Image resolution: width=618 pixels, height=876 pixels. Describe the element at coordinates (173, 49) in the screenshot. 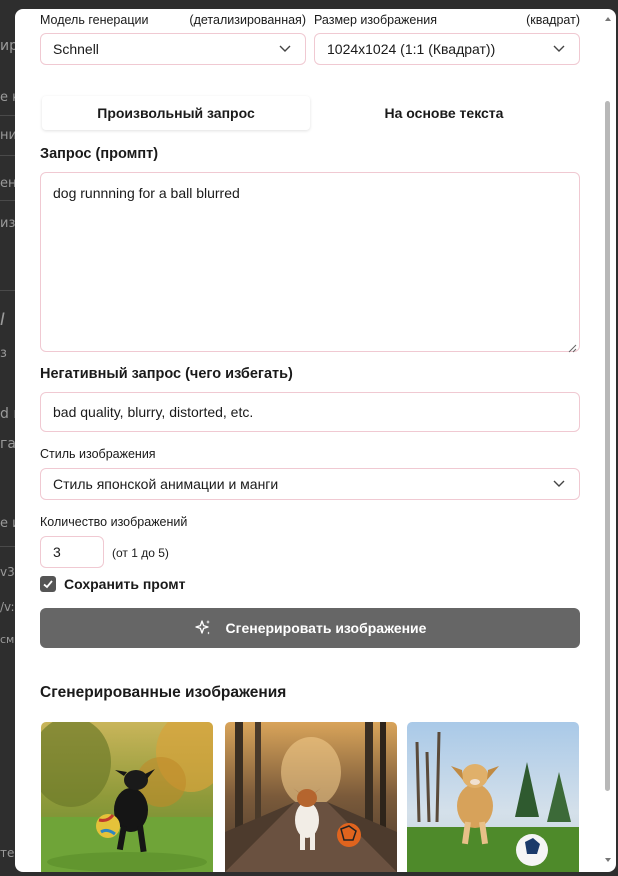

I see `model-select: Schnell` at that location.